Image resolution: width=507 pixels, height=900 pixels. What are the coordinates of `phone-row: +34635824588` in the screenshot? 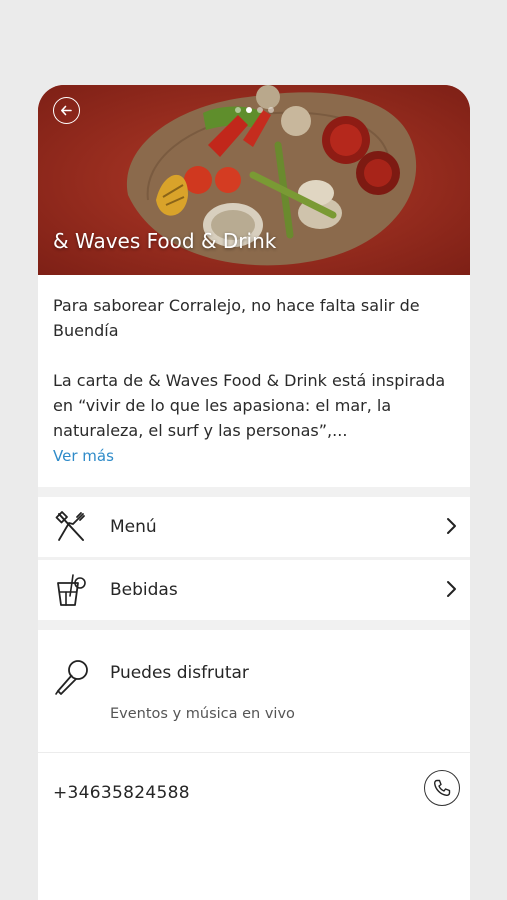 It's located at (254, 792).